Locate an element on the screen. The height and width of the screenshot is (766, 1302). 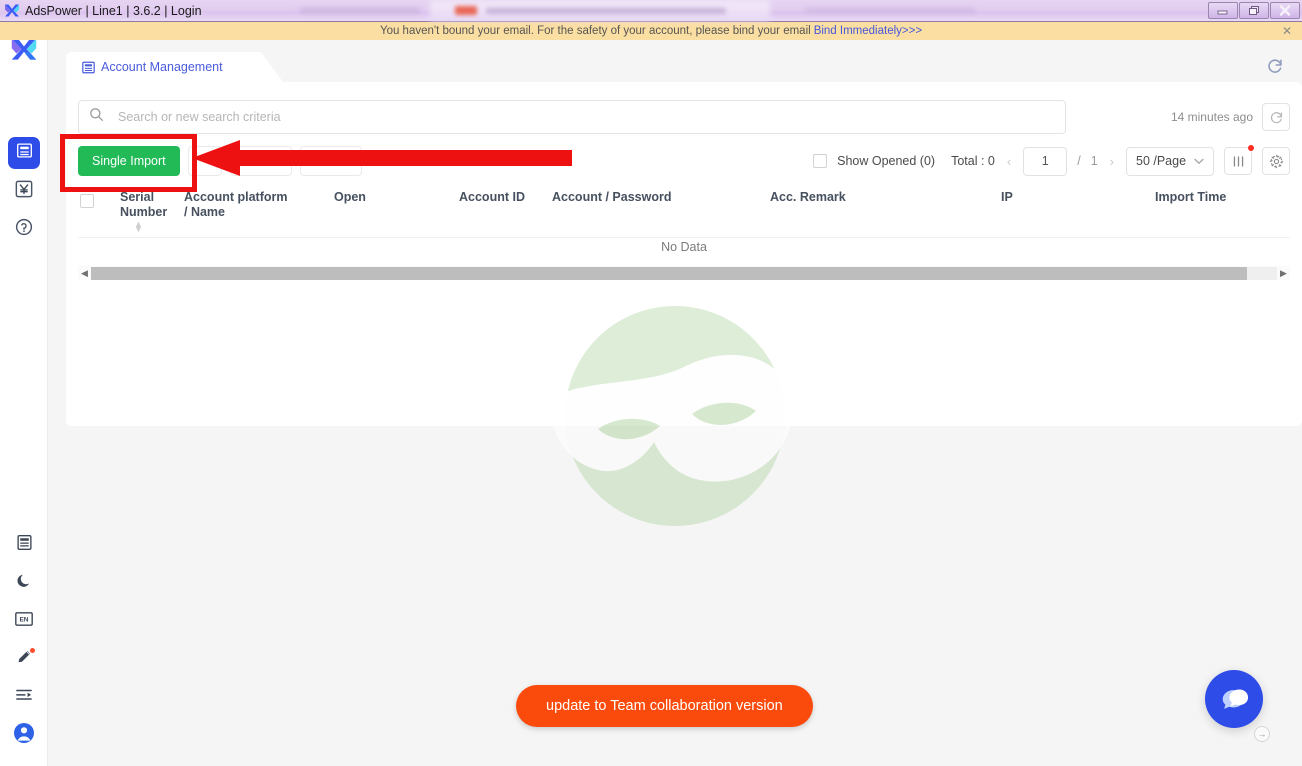
th-account-password: Account / Password is located at coordinates (611, 197).